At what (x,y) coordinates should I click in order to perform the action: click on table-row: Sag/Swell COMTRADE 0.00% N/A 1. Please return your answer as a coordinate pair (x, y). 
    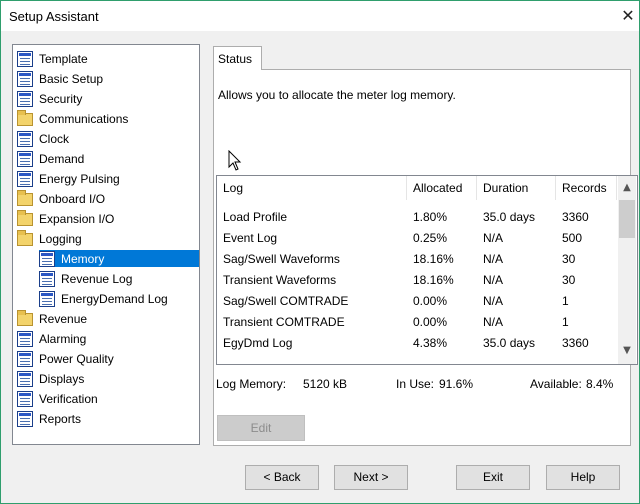
    Looking at the image, I should click on (417, 301).